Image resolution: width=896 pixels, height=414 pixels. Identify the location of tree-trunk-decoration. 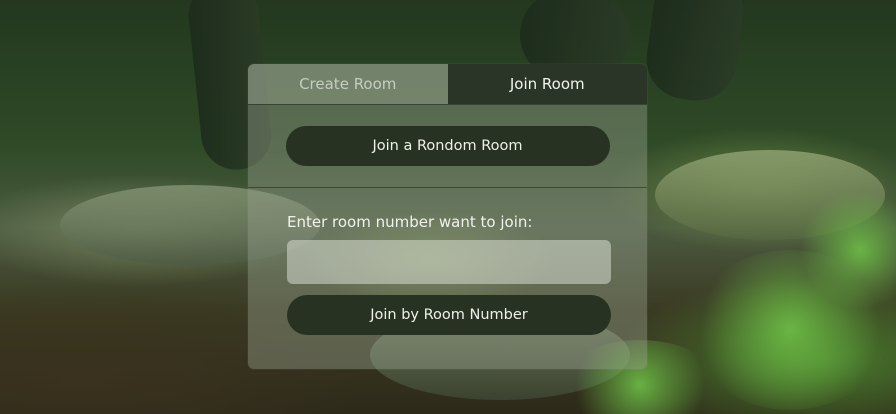
(695, 53).